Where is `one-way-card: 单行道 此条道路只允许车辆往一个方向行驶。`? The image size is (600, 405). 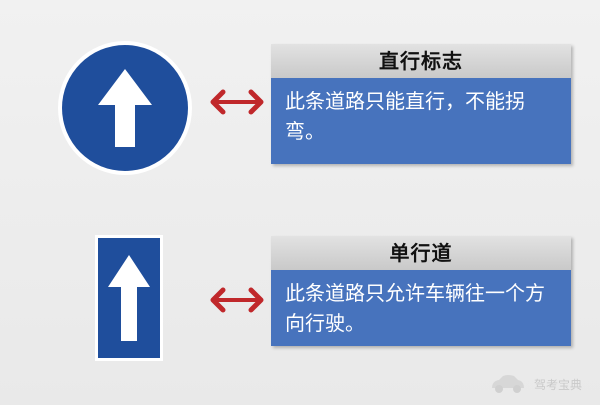
one-way-card: 单行道 此条道路只允许车辆往一个方向行驶。 is located at coordinates (421, 291).